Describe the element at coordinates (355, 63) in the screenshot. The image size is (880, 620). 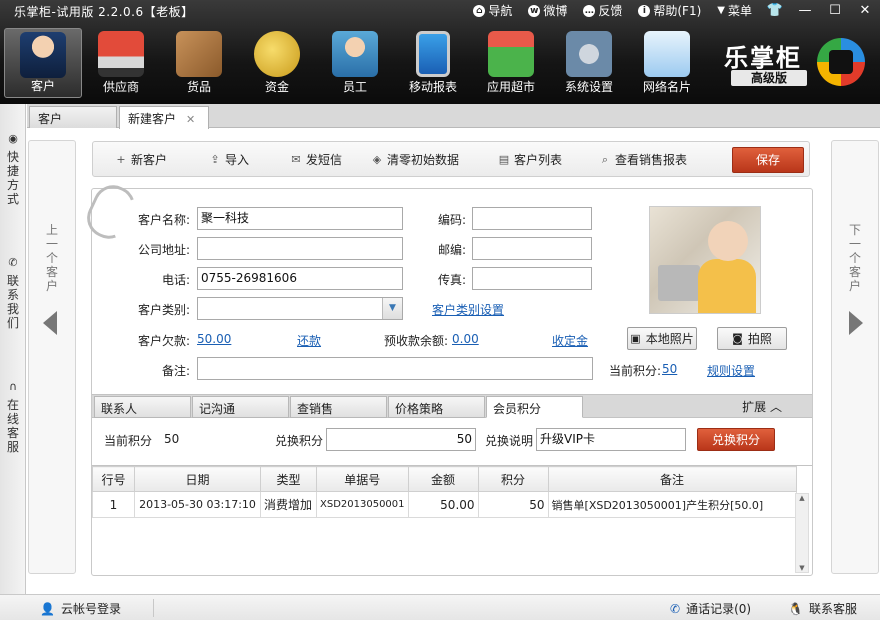
I see `toolbar-employee: 员工` at that location.